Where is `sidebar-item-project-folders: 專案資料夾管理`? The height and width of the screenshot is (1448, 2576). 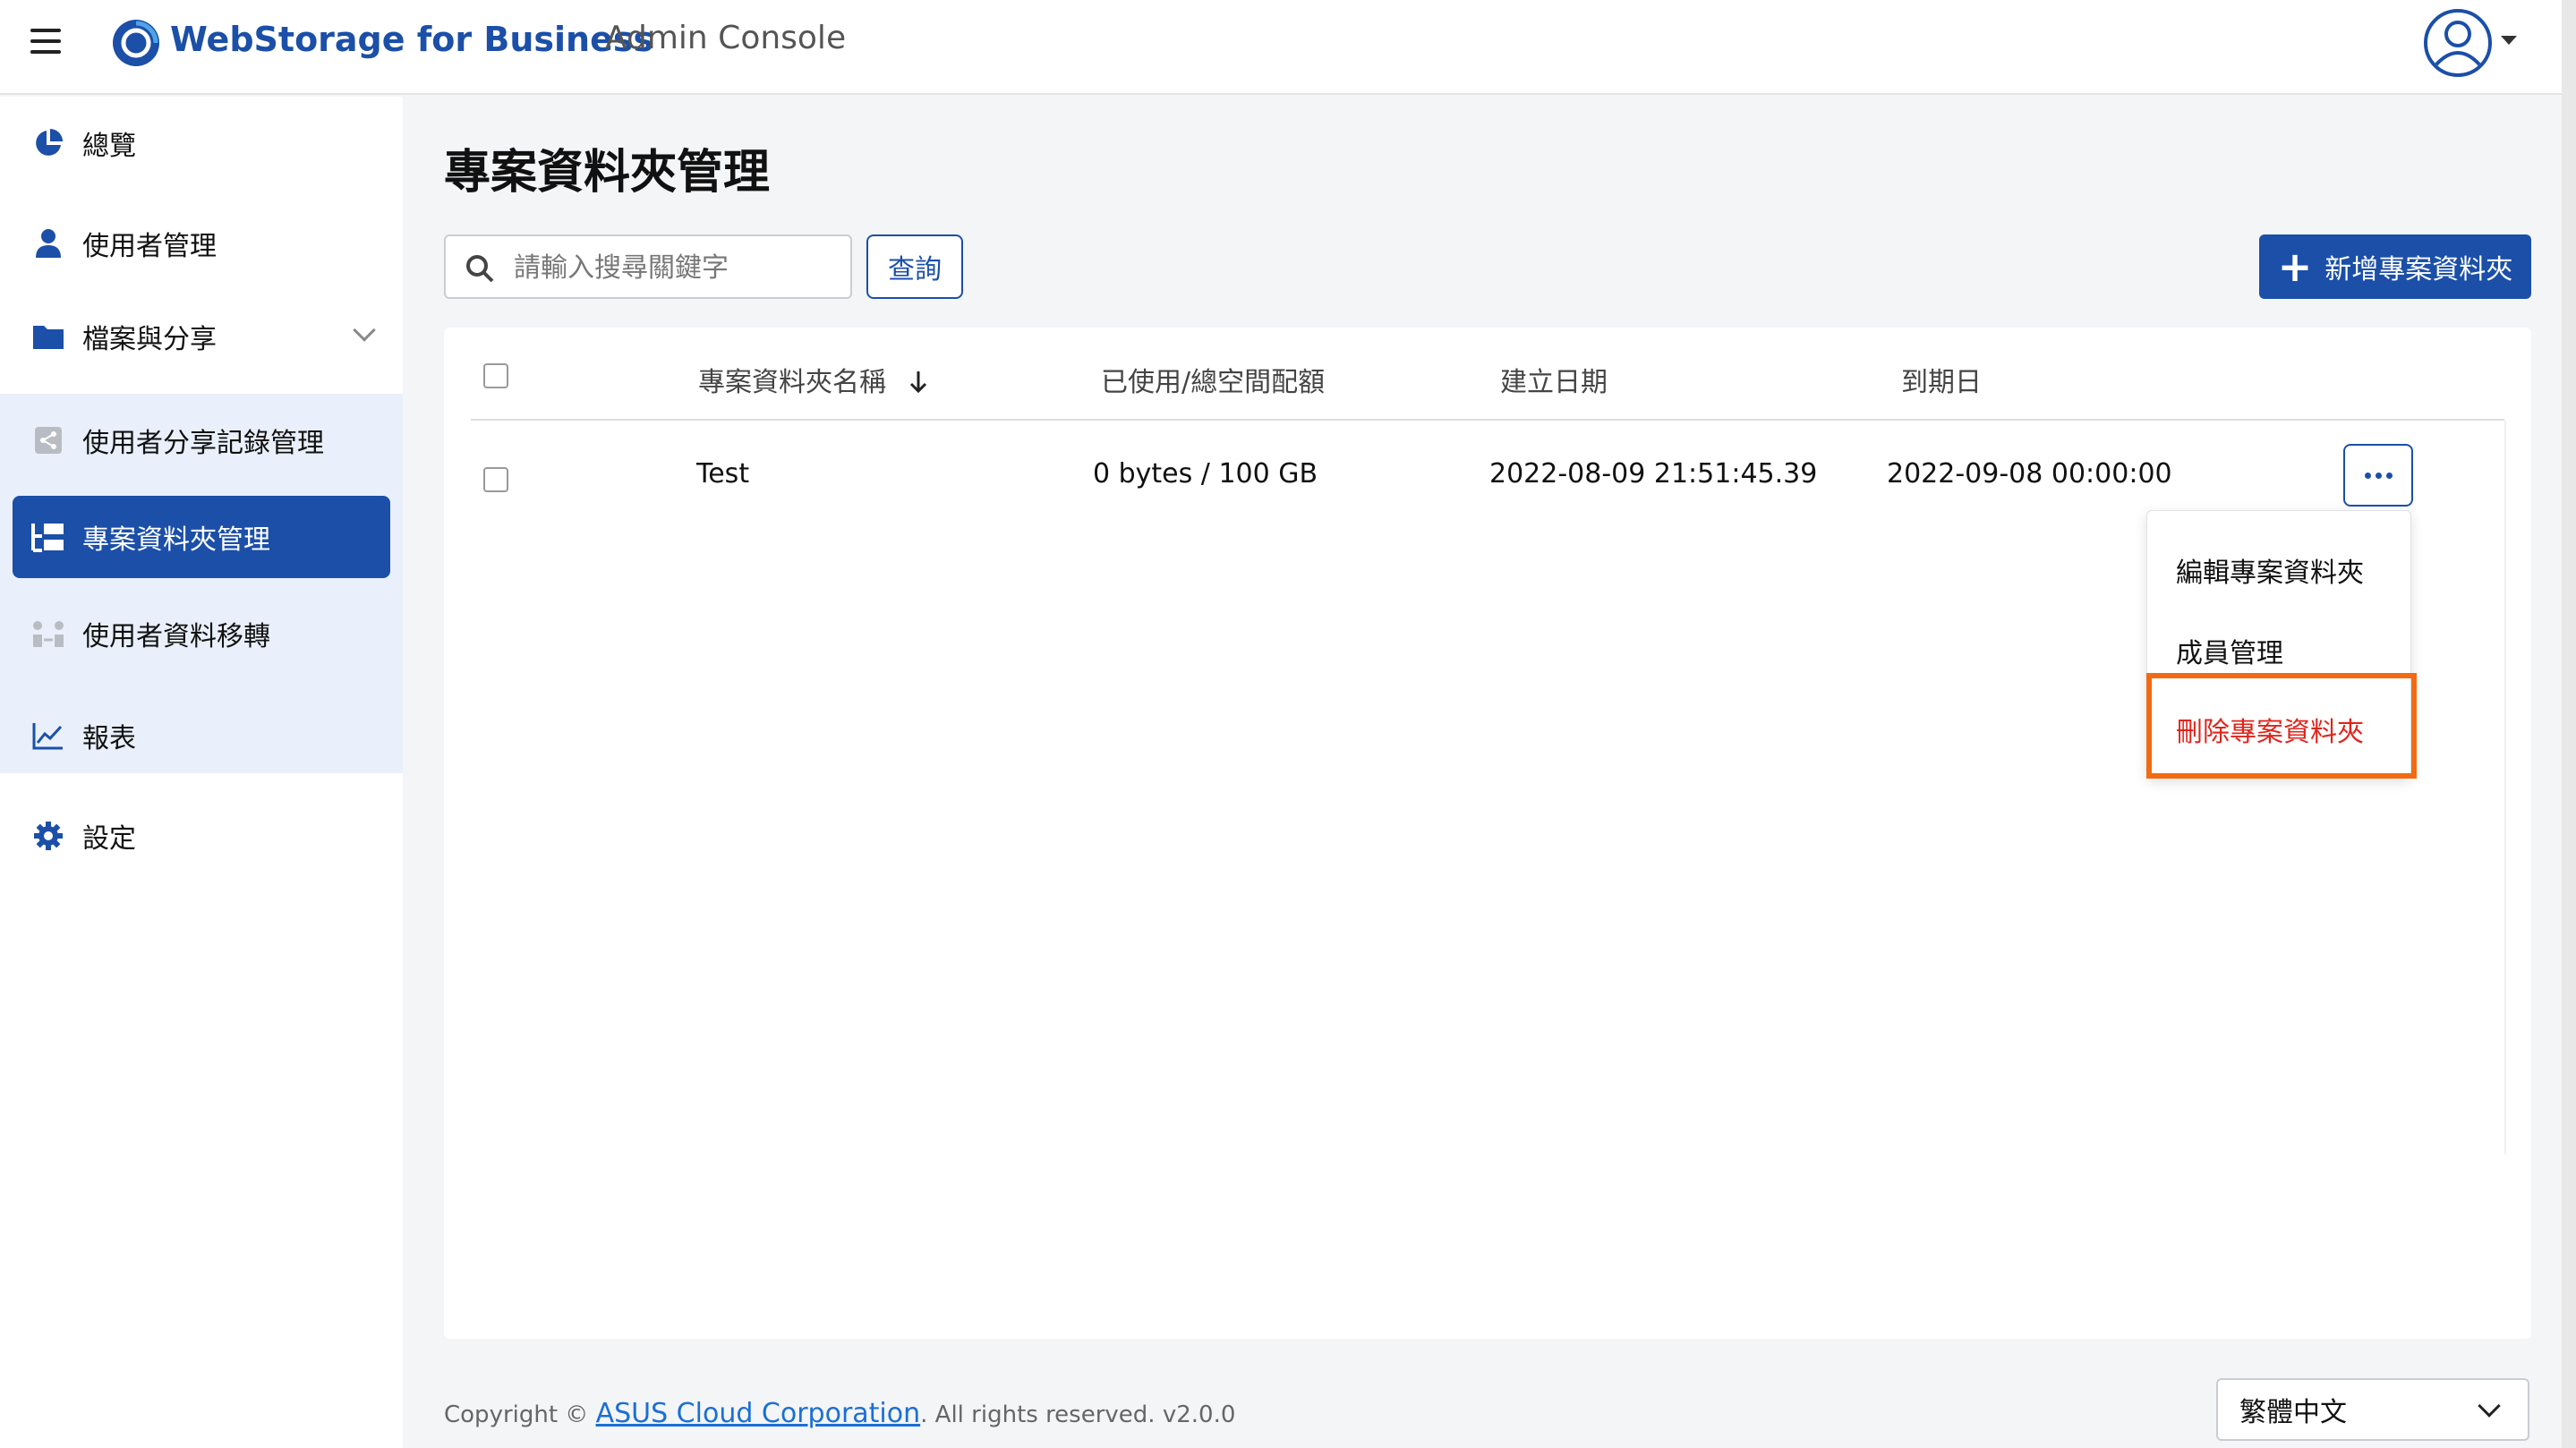 sidebar-item-project-folders: 專案資料夾管理 is located at coordinates (201, 537).